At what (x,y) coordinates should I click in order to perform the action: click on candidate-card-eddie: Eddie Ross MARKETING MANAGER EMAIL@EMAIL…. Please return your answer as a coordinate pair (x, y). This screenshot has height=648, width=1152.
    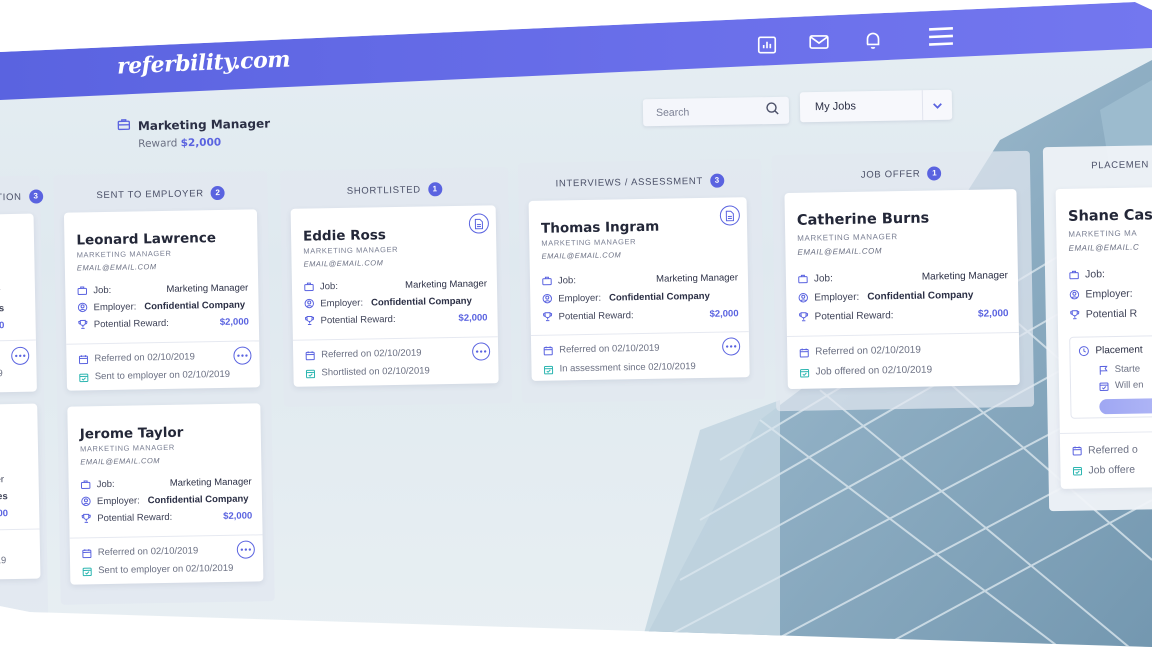
    Looking at the image, I should click on (394, 296).